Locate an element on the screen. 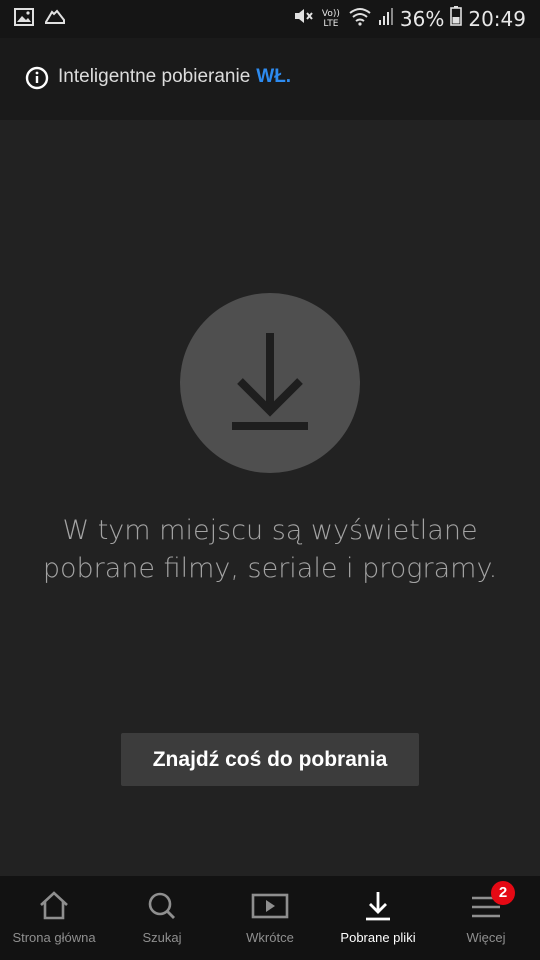 The width and height of the screenshot is (540, 960). nav-item-search: Szukaj is located at coordinates (162, 918).